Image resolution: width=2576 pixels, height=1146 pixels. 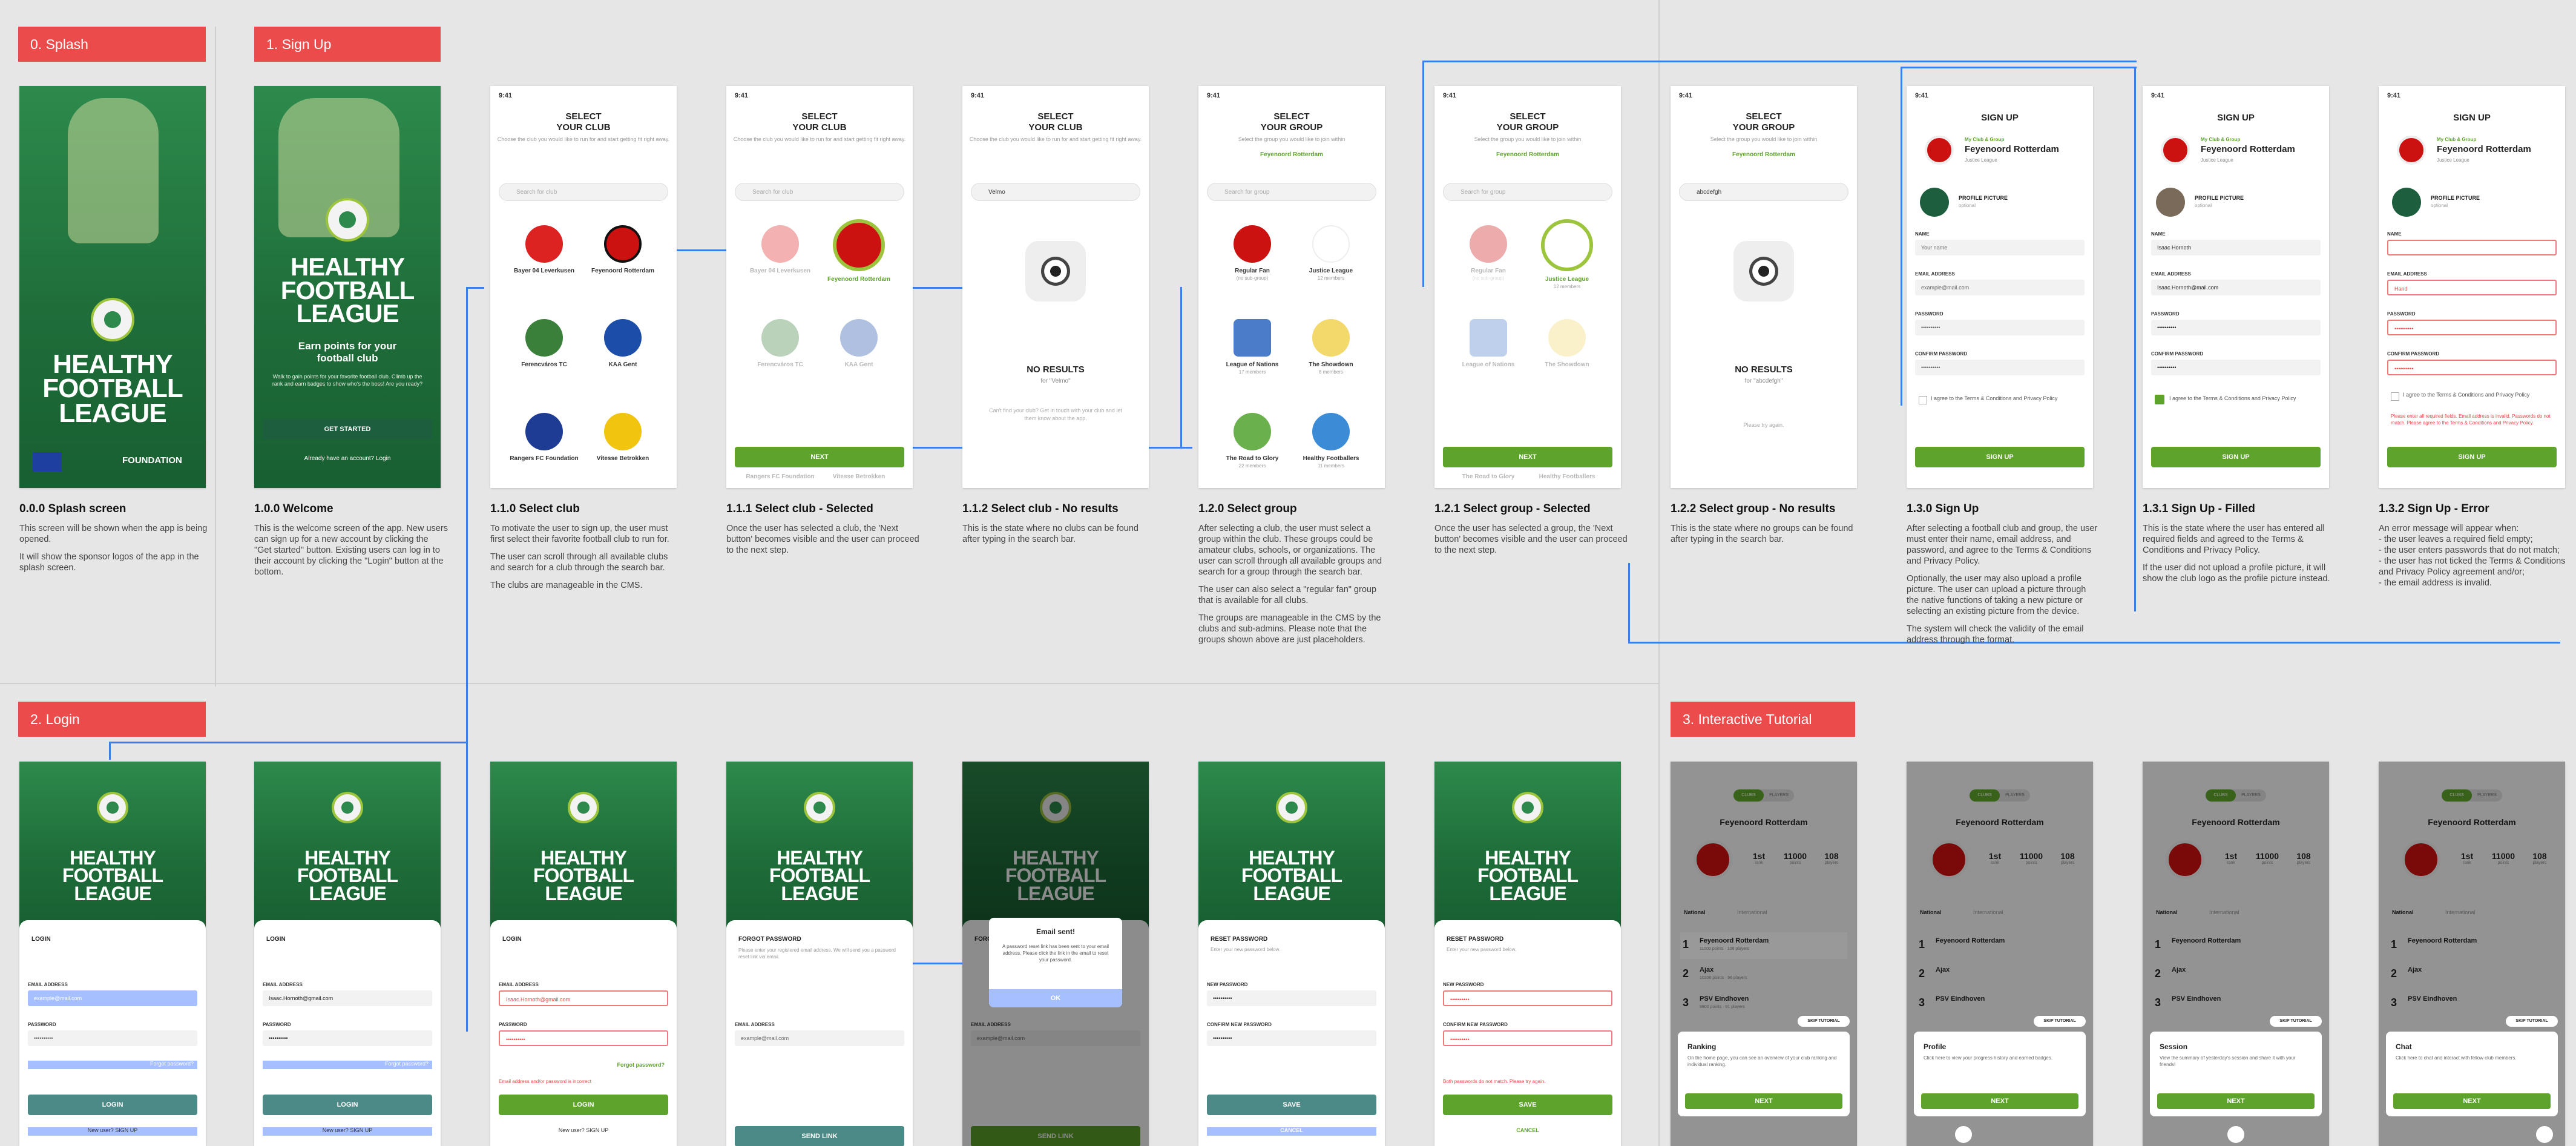 What do you see at coordinates (2236, 288) in the screenshot?
I see `email-field: Isaac.Hornoth@mail.com` at bounding box center [2236, 288].